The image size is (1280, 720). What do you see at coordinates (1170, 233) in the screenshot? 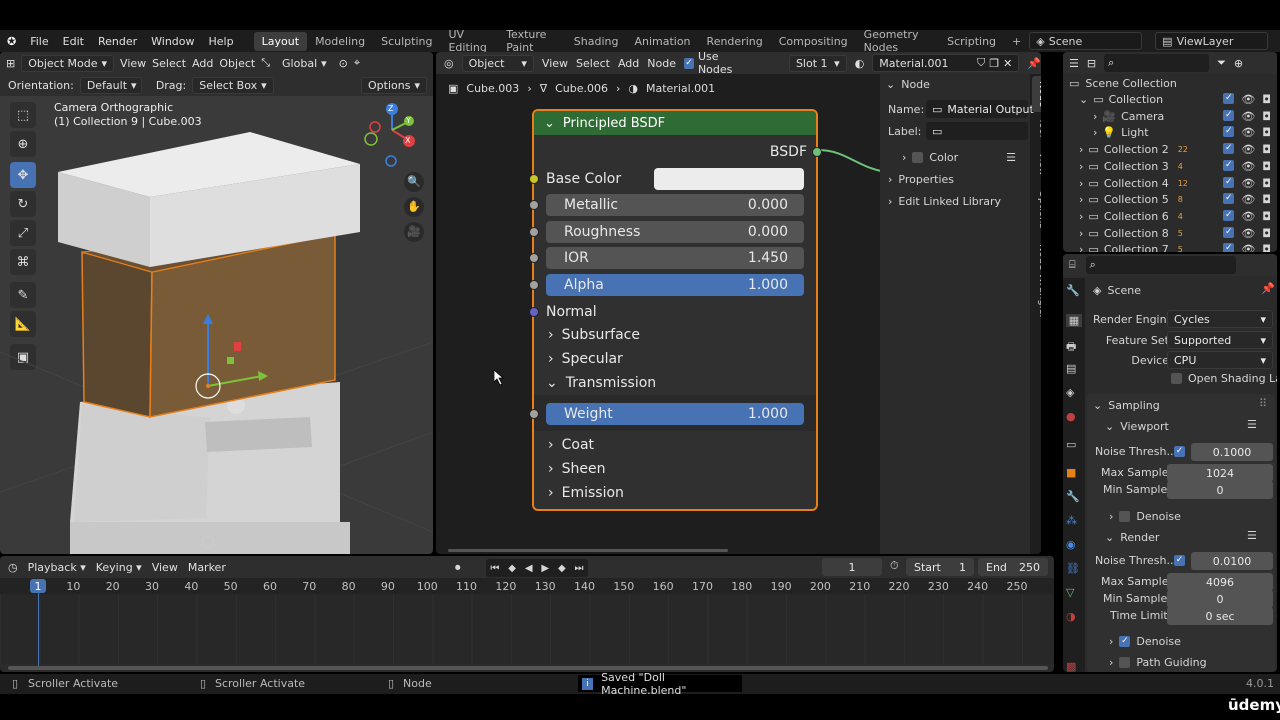
I see `outliner-row: › ▭ Collection 8 5 ✓ 👁 ◘` at bounding box center [1170, 233].